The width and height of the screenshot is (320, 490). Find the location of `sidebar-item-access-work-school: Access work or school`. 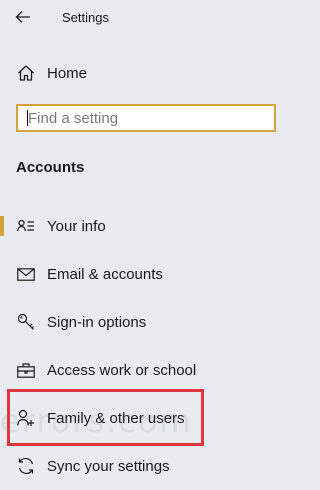

sidebar-item-access-work-school: Access work or school is located at coordinates (140, 370).